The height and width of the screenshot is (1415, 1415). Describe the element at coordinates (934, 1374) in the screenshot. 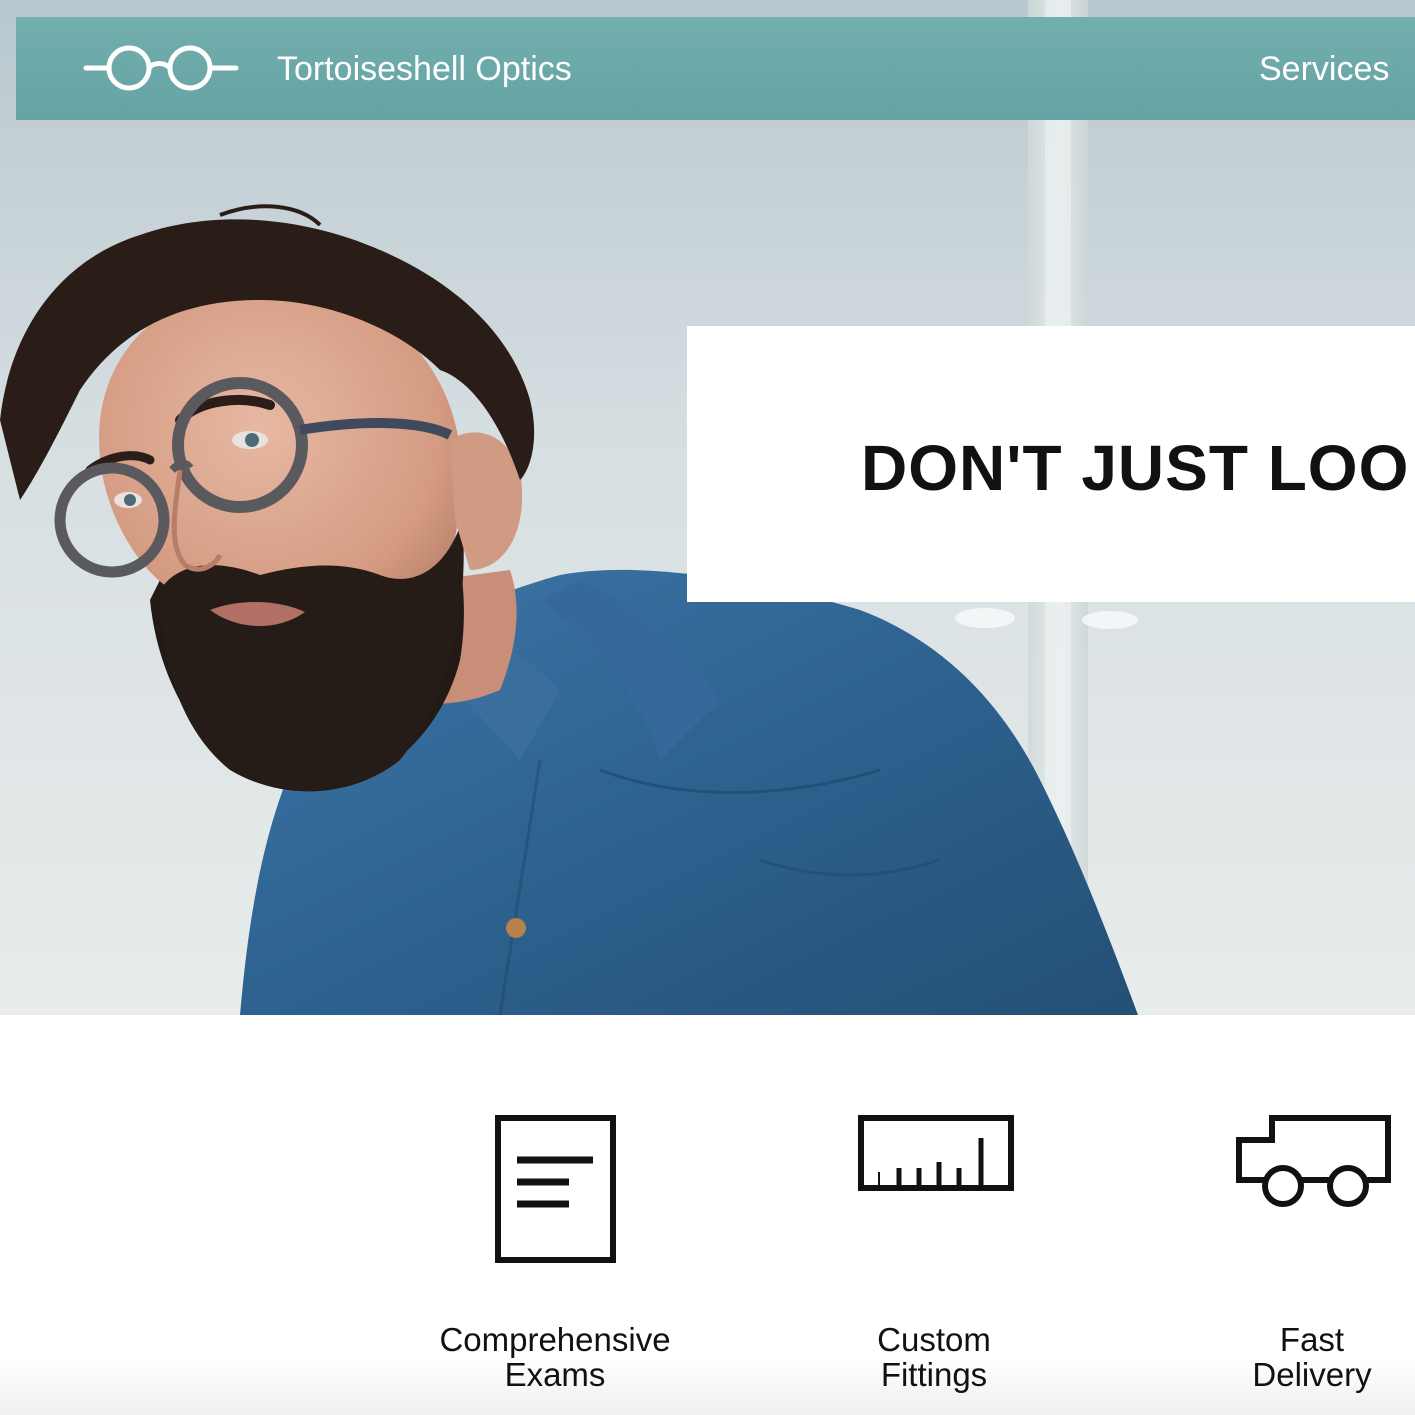

I see `feature-label-line2: Fittings` at that location.